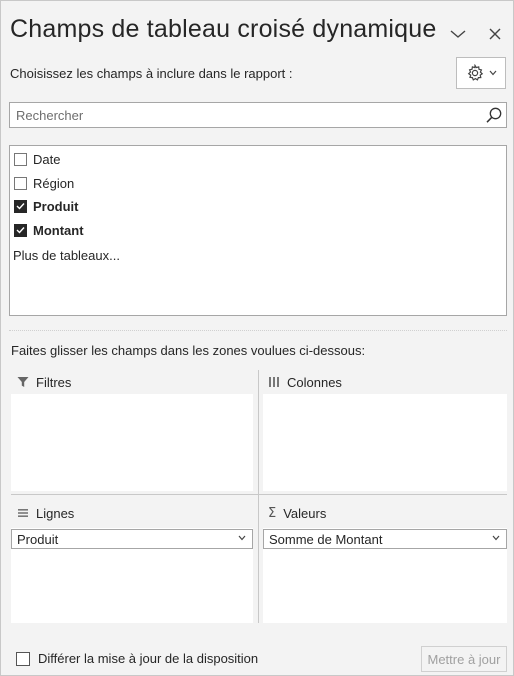 This screenshot has height=676, width=514. Describe the element at coordinates (272, 513) in the screenshot. I see `sigma-icon: Σ` at that location.